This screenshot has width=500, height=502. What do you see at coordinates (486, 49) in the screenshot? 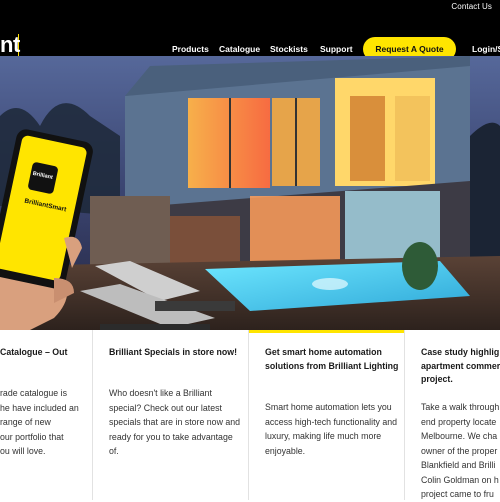
I see `login-link: Login/S` at bounding box center [486, 49].